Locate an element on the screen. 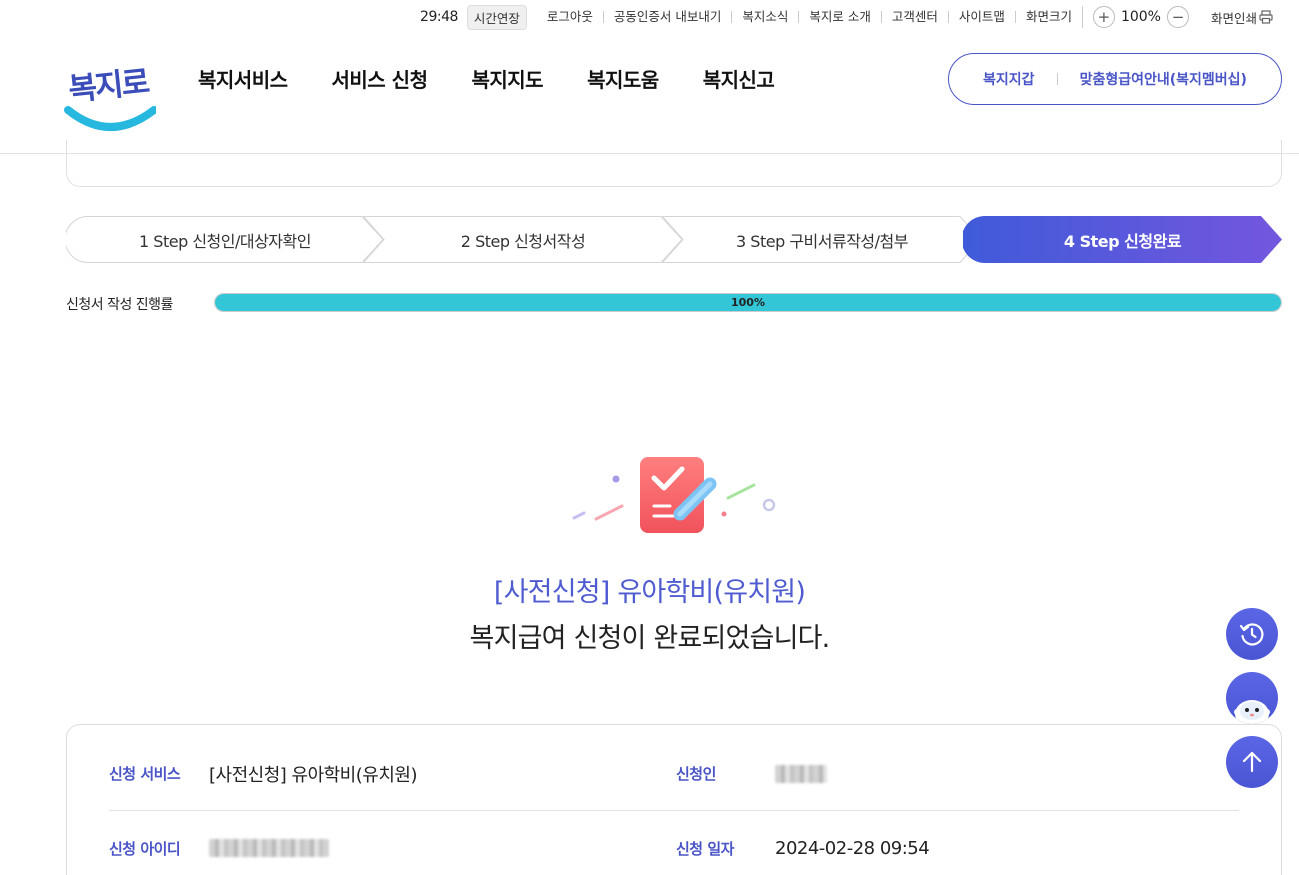 Image resolution: width=1299 pixels, height=875 pixels. progress-label: 신청서 작성 진행률 is located at coordinates (119, 305).